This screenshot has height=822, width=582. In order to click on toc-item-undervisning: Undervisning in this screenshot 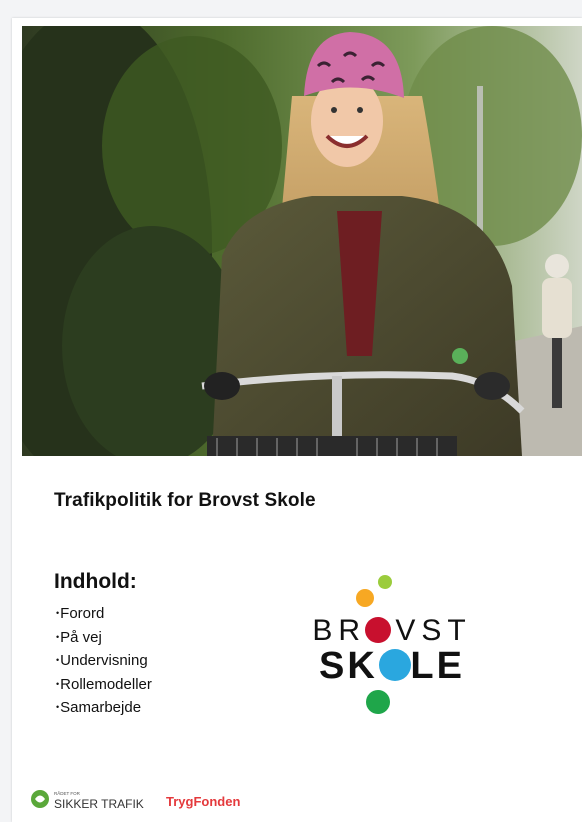, I will do `click(104, 661)`.